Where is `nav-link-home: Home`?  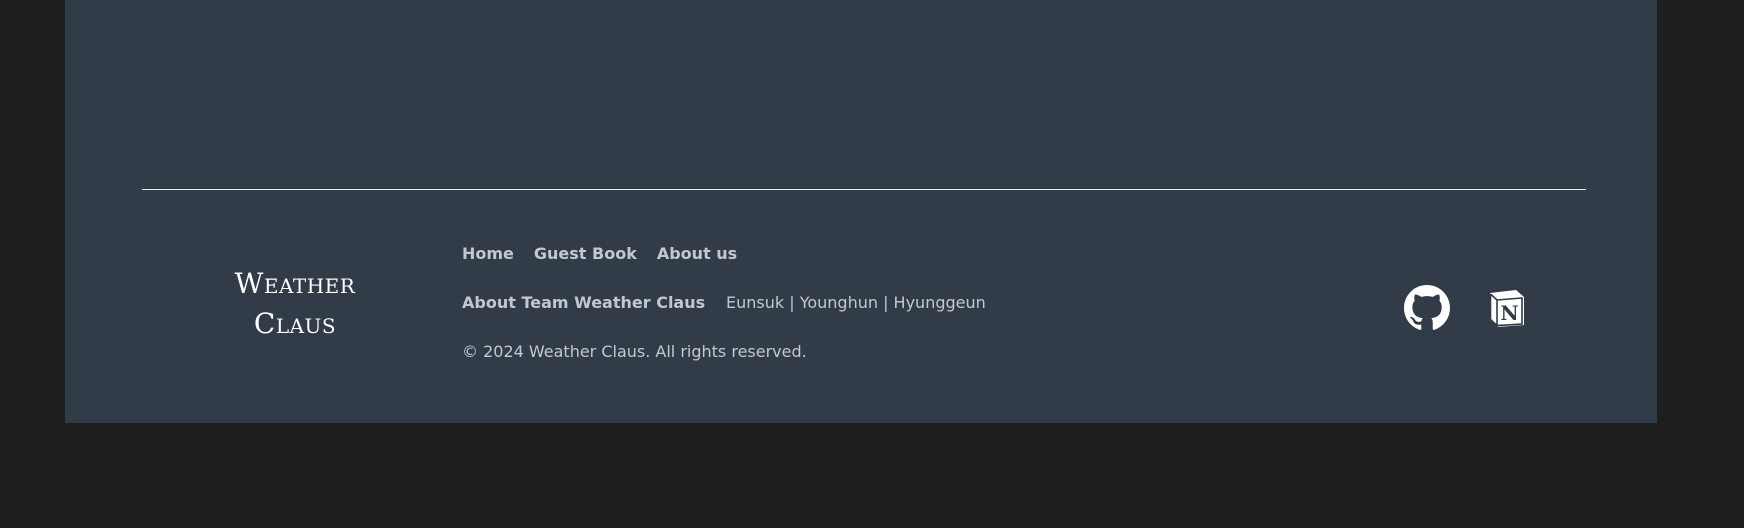 nav-link-home: Home is located at coordinates (488, 253).